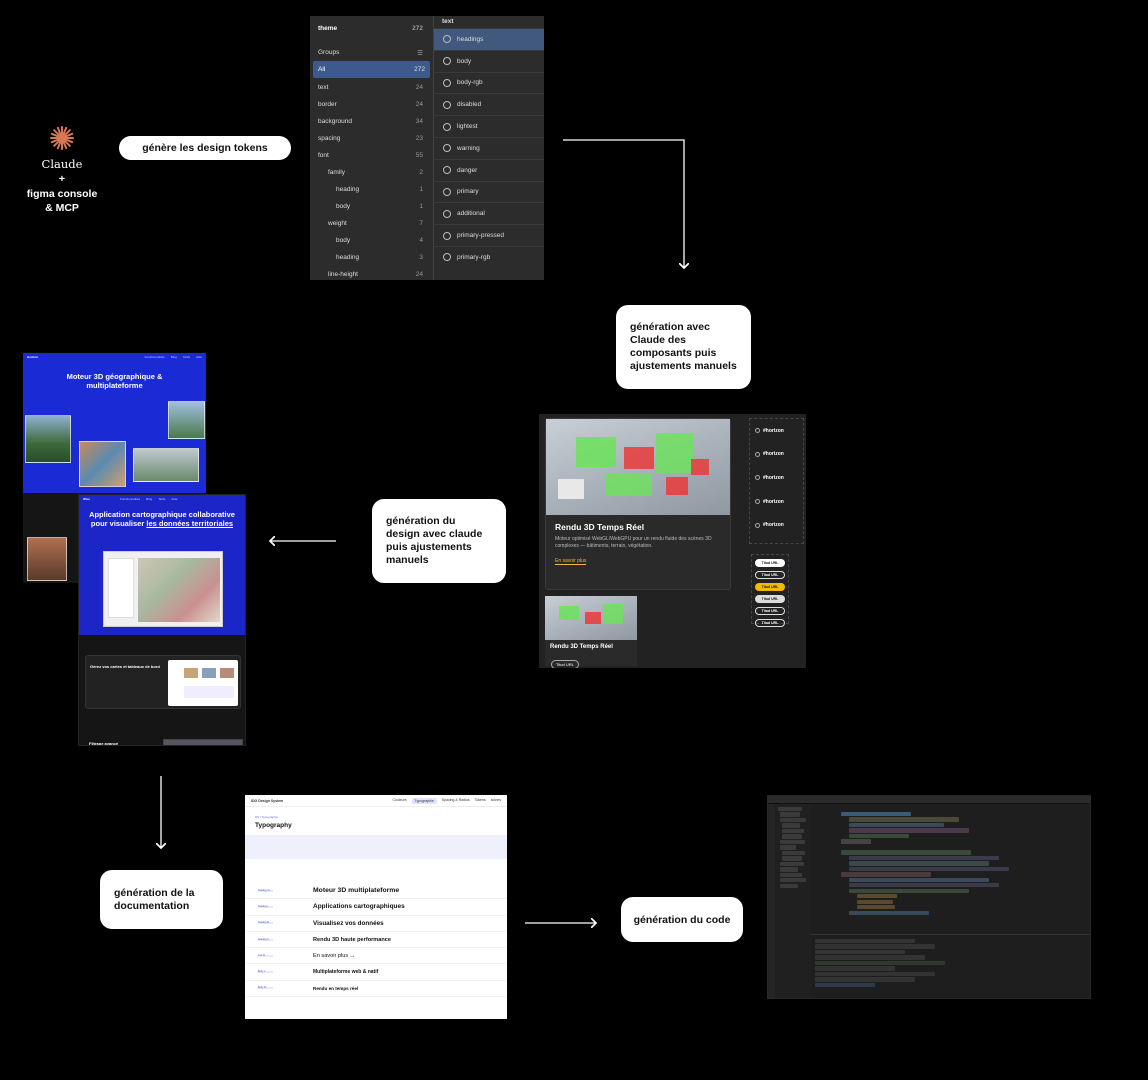 This screenshot has width=1148, height=1080. I want to click on token-name: danger, so click(467, 170).